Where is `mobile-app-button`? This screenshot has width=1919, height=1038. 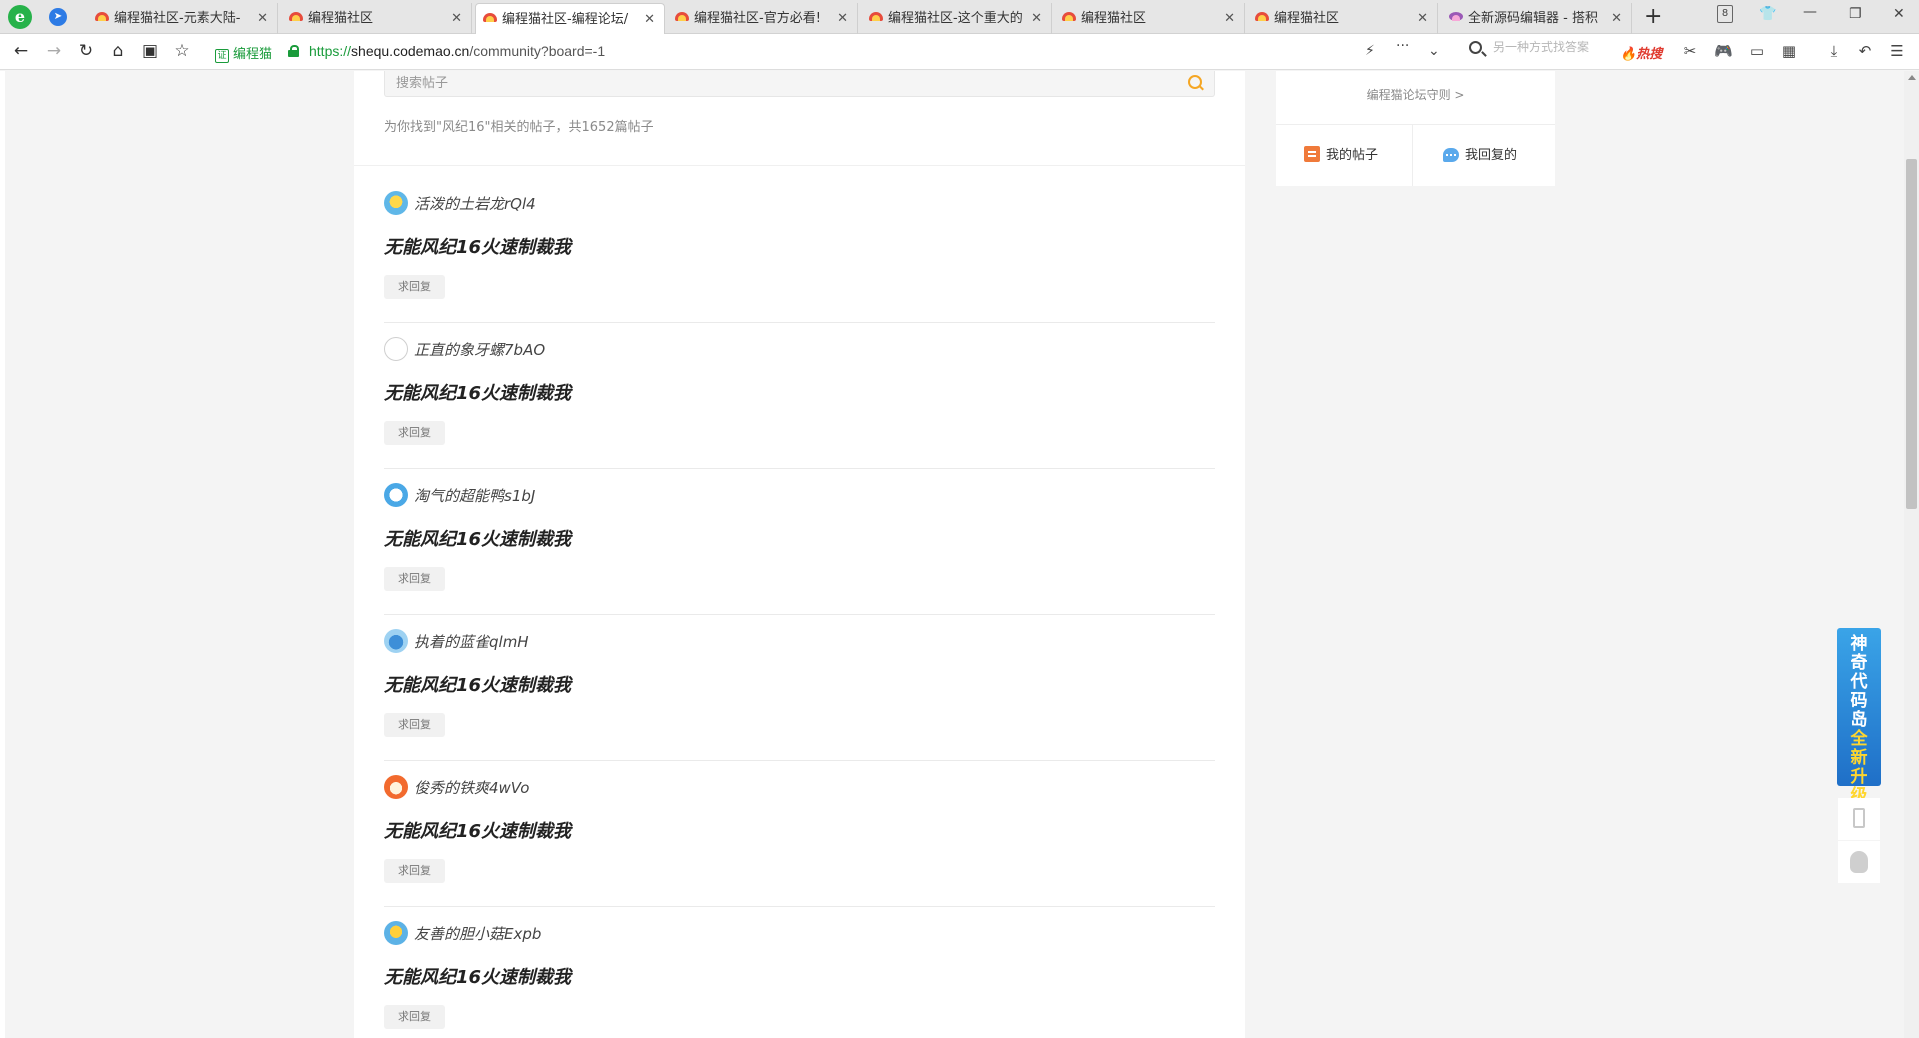
mobile-app-button is located at coordinates (1859, 819).